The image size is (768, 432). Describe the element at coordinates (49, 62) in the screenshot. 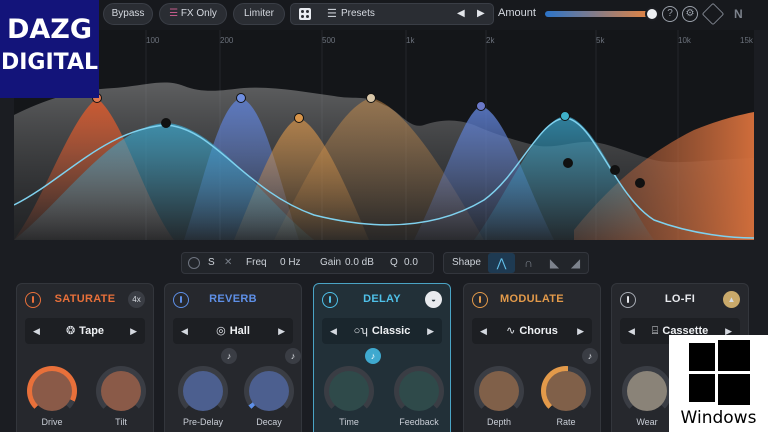

I see `logo-line-2: DIGITAL` at that location.